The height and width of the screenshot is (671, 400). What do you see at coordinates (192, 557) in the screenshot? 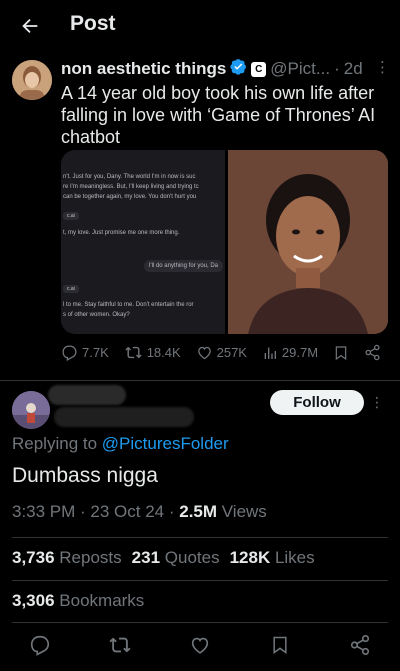
I see `quotes-label: Quotes` at bounding box center [192, 557].